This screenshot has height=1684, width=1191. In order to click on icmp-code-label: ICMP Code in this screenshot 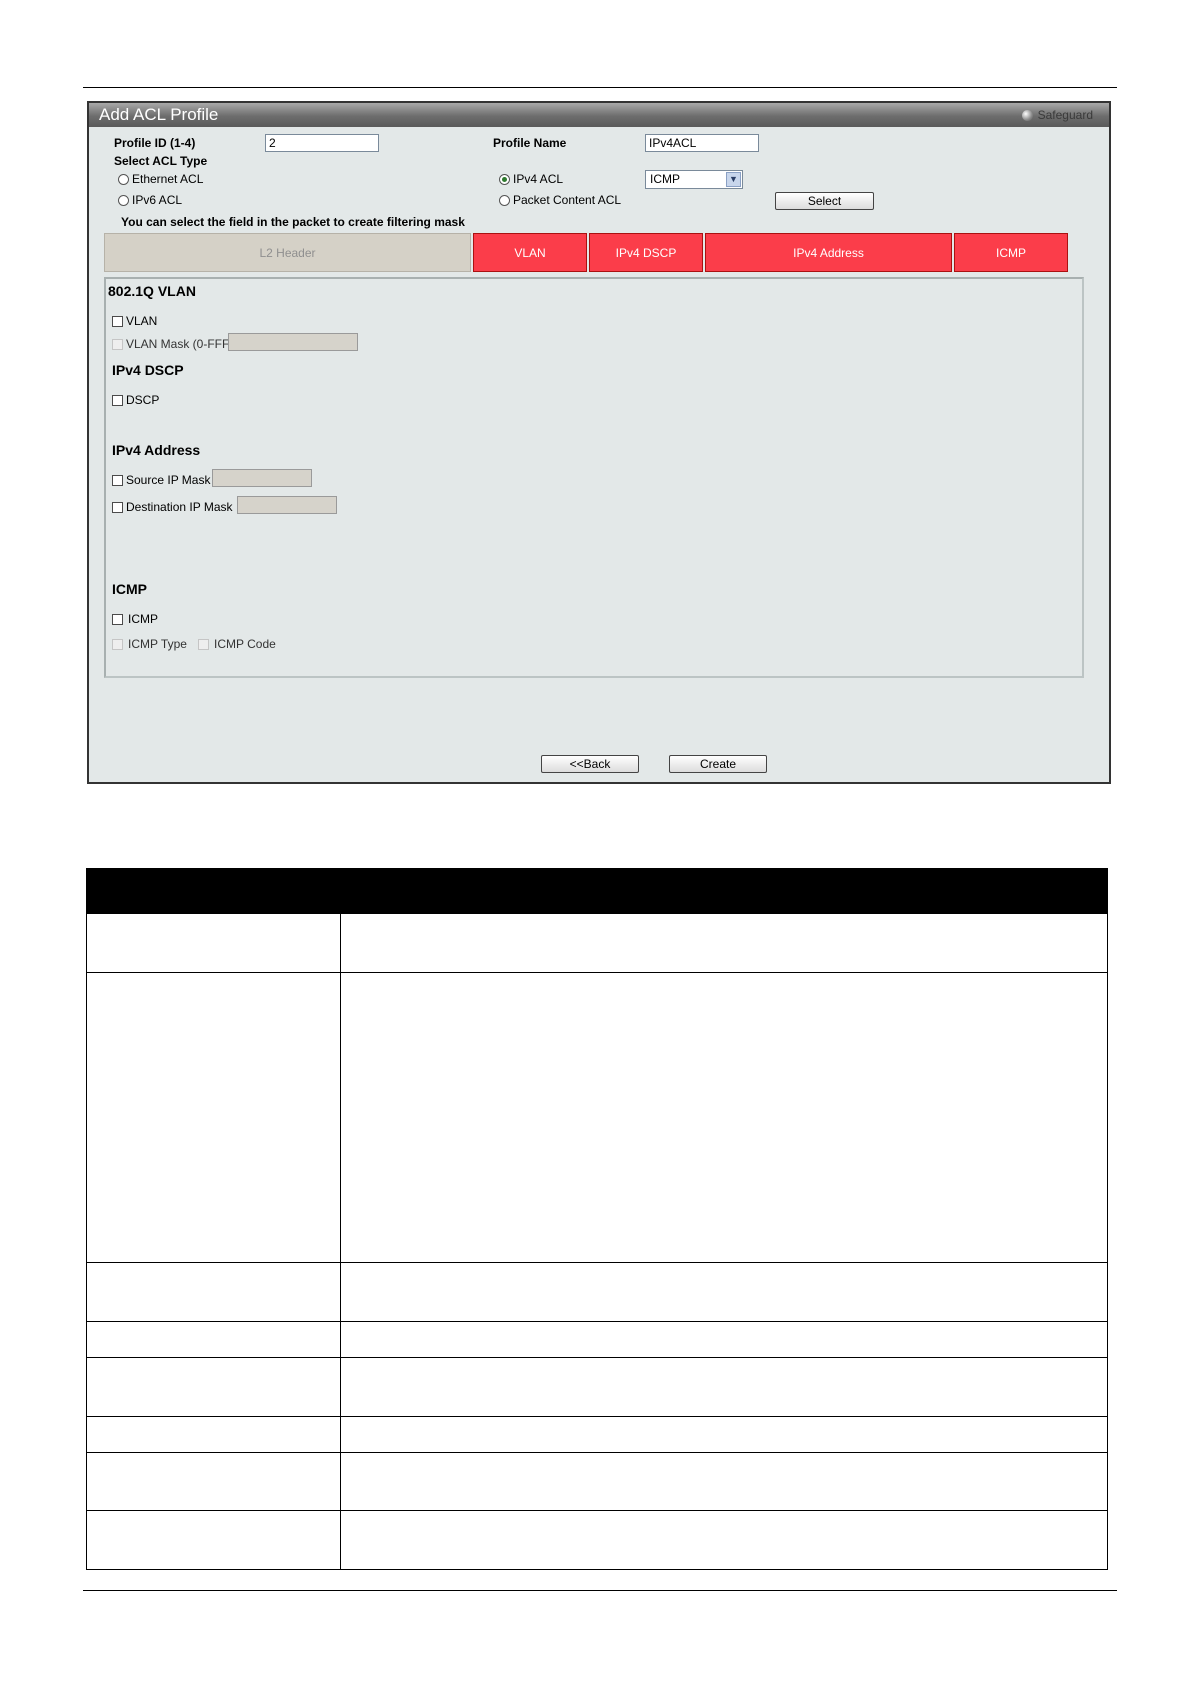, I will do `click(245, 644)`.